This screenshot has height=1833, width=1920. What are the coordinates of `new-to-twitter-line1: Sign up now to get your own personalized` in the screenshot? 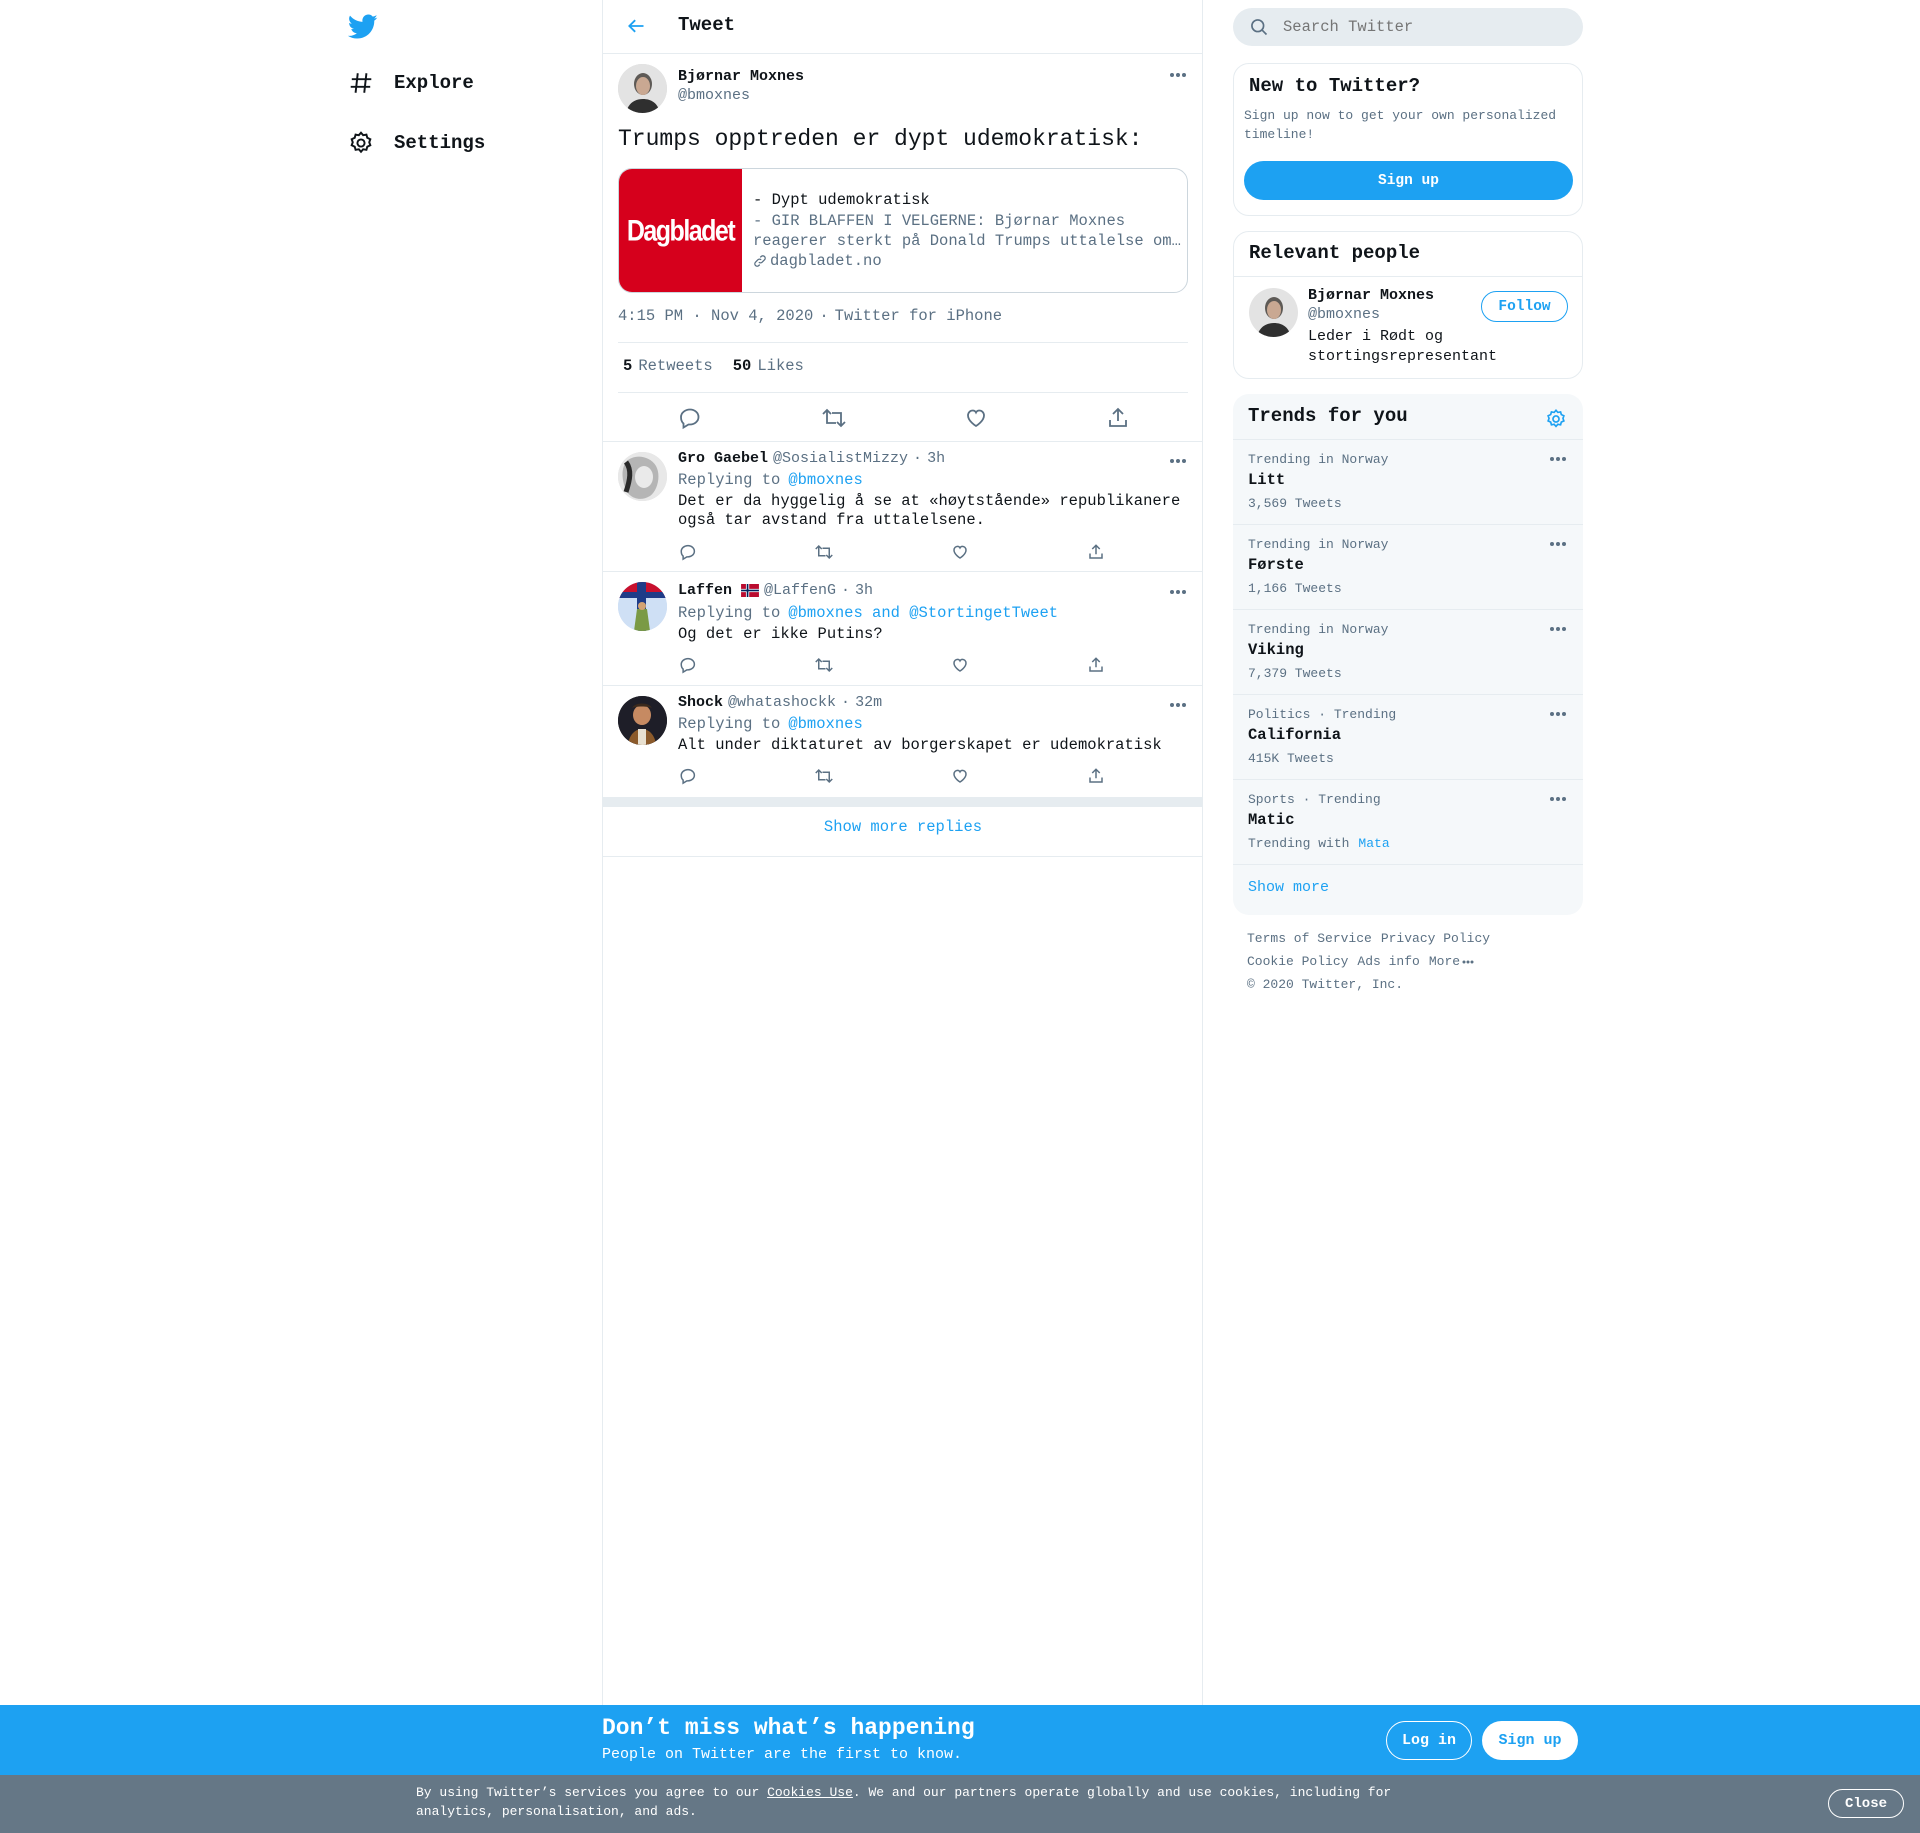 It's located at (1400, 115).